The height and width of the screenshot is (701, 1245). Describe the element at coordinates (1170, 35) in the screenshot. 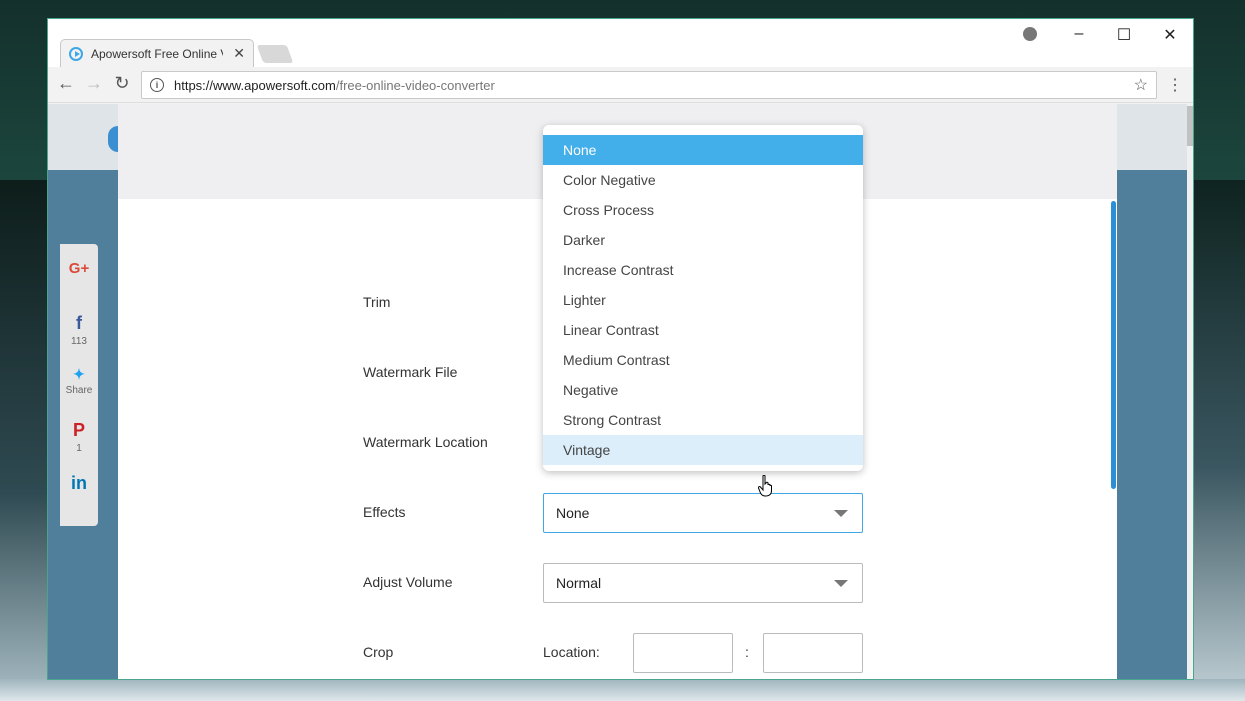

I see `close-window-button: ✕` at that location.